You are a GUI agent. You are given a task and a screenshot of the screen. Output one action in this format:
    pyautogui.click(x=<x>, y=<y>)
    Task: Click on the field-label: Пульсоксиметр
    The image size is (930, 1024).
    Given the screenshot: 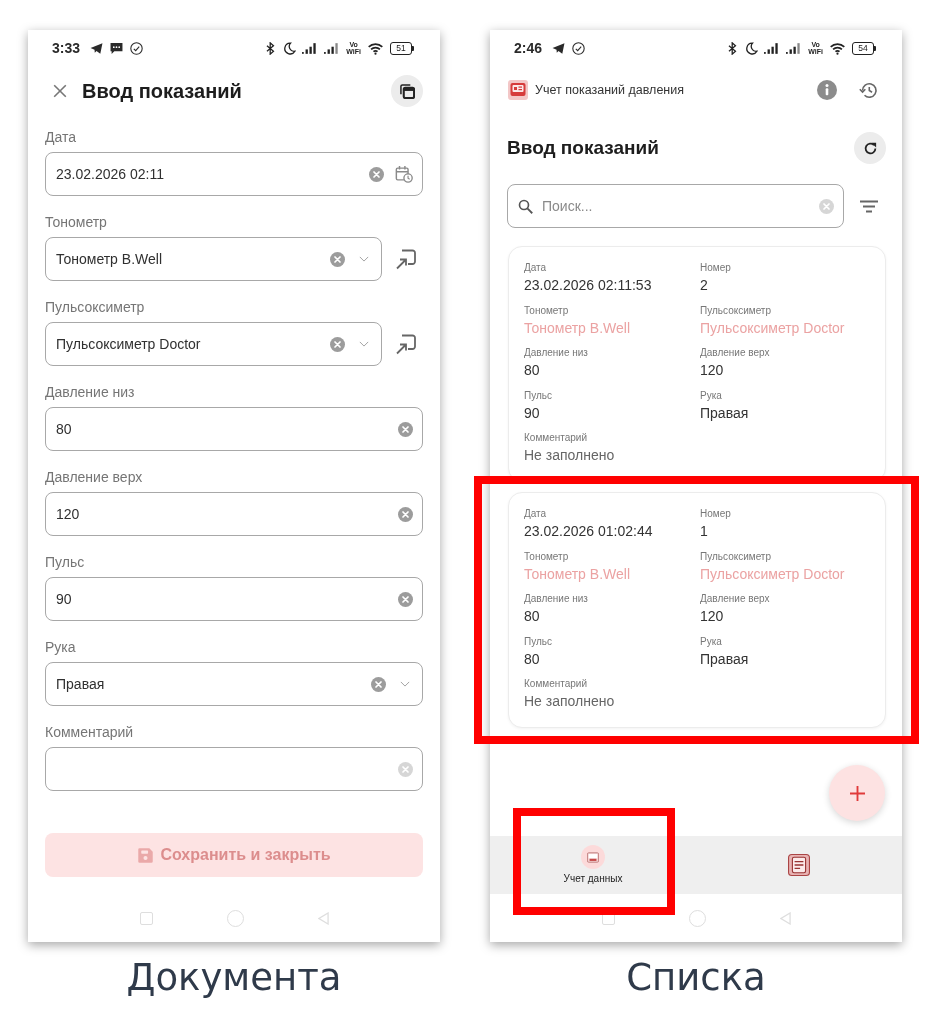 What is the action you would take?
    pyautogui.click(x=95, y=307)
    